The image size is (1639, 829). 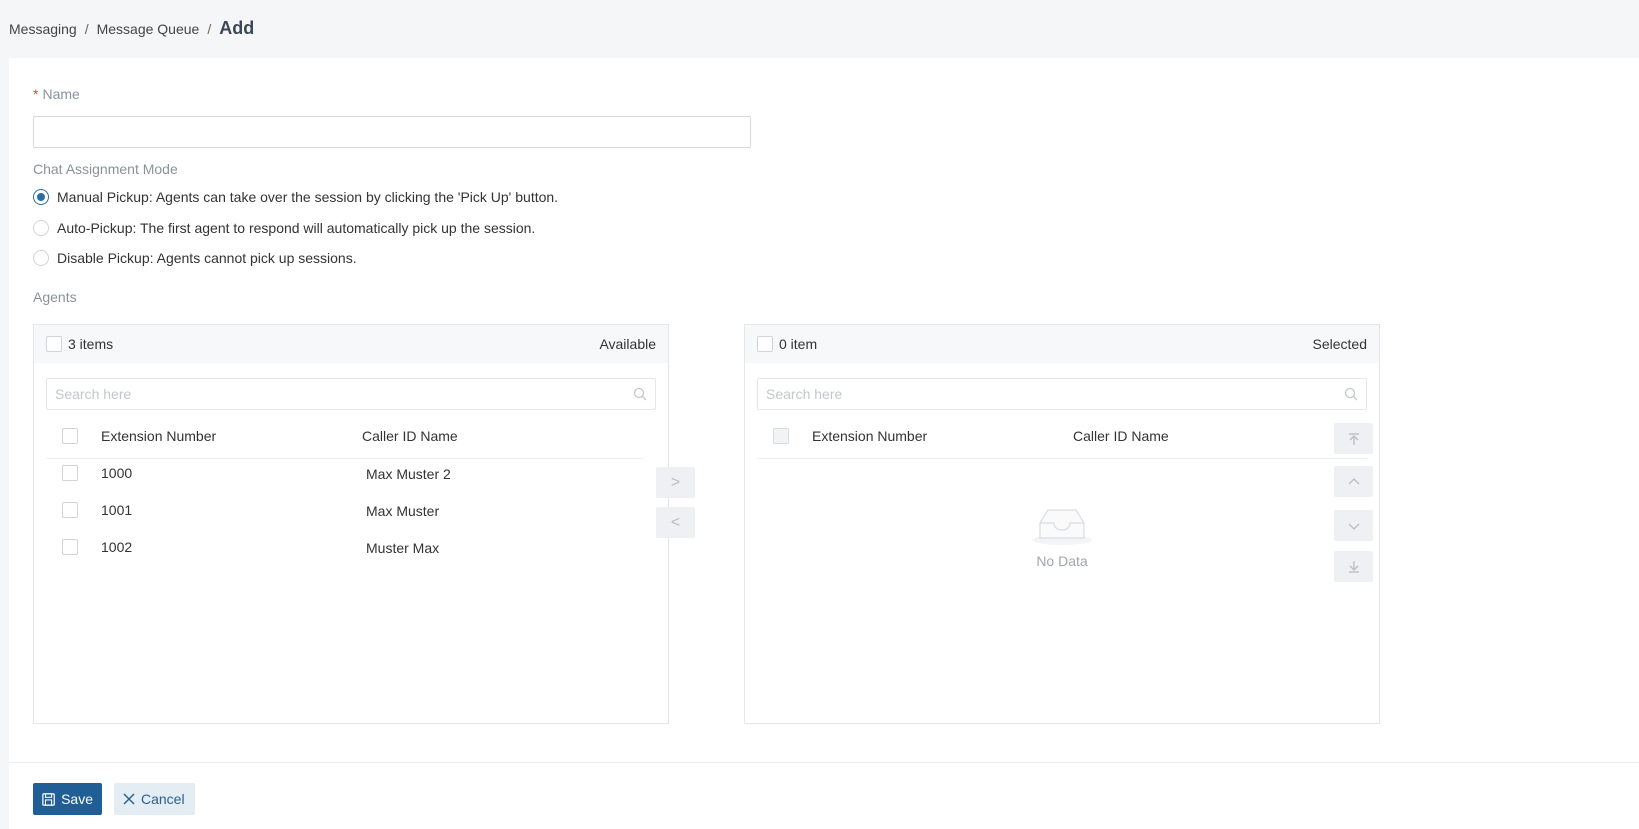 What do you see at coordinates (345, 442) in the screenshot?
I see `available-table-header: Extension Number Caller ID Name` at bounding box center [345, 442].